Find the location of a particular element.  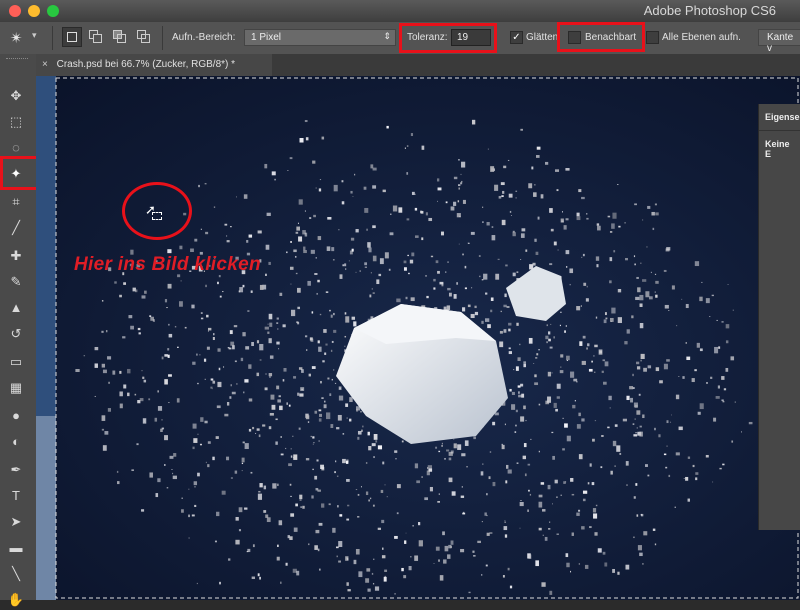

hand-tool-icon: ✋ is located at coordinates (16, 600).